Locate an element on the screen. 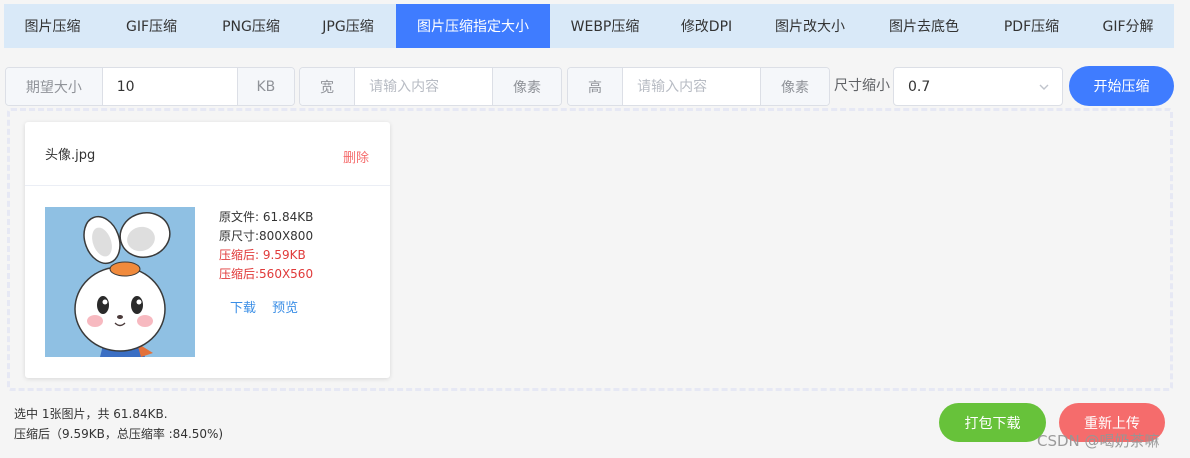 This screenshot has width=1190, height=458. selection-summary: 选中 1张图片，共 61.84KB. is located at coordinates (91, 414).